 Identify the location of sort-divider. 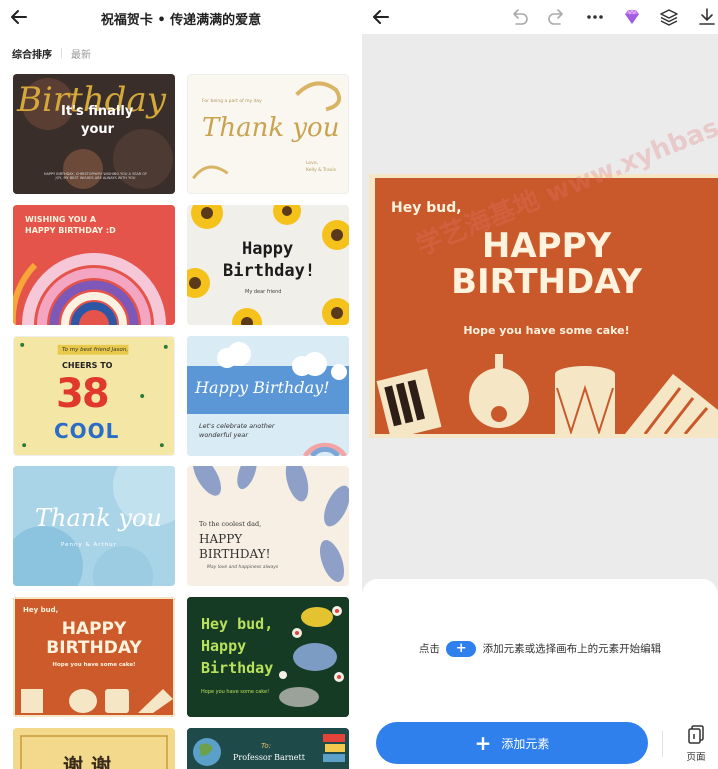
(61, 53).